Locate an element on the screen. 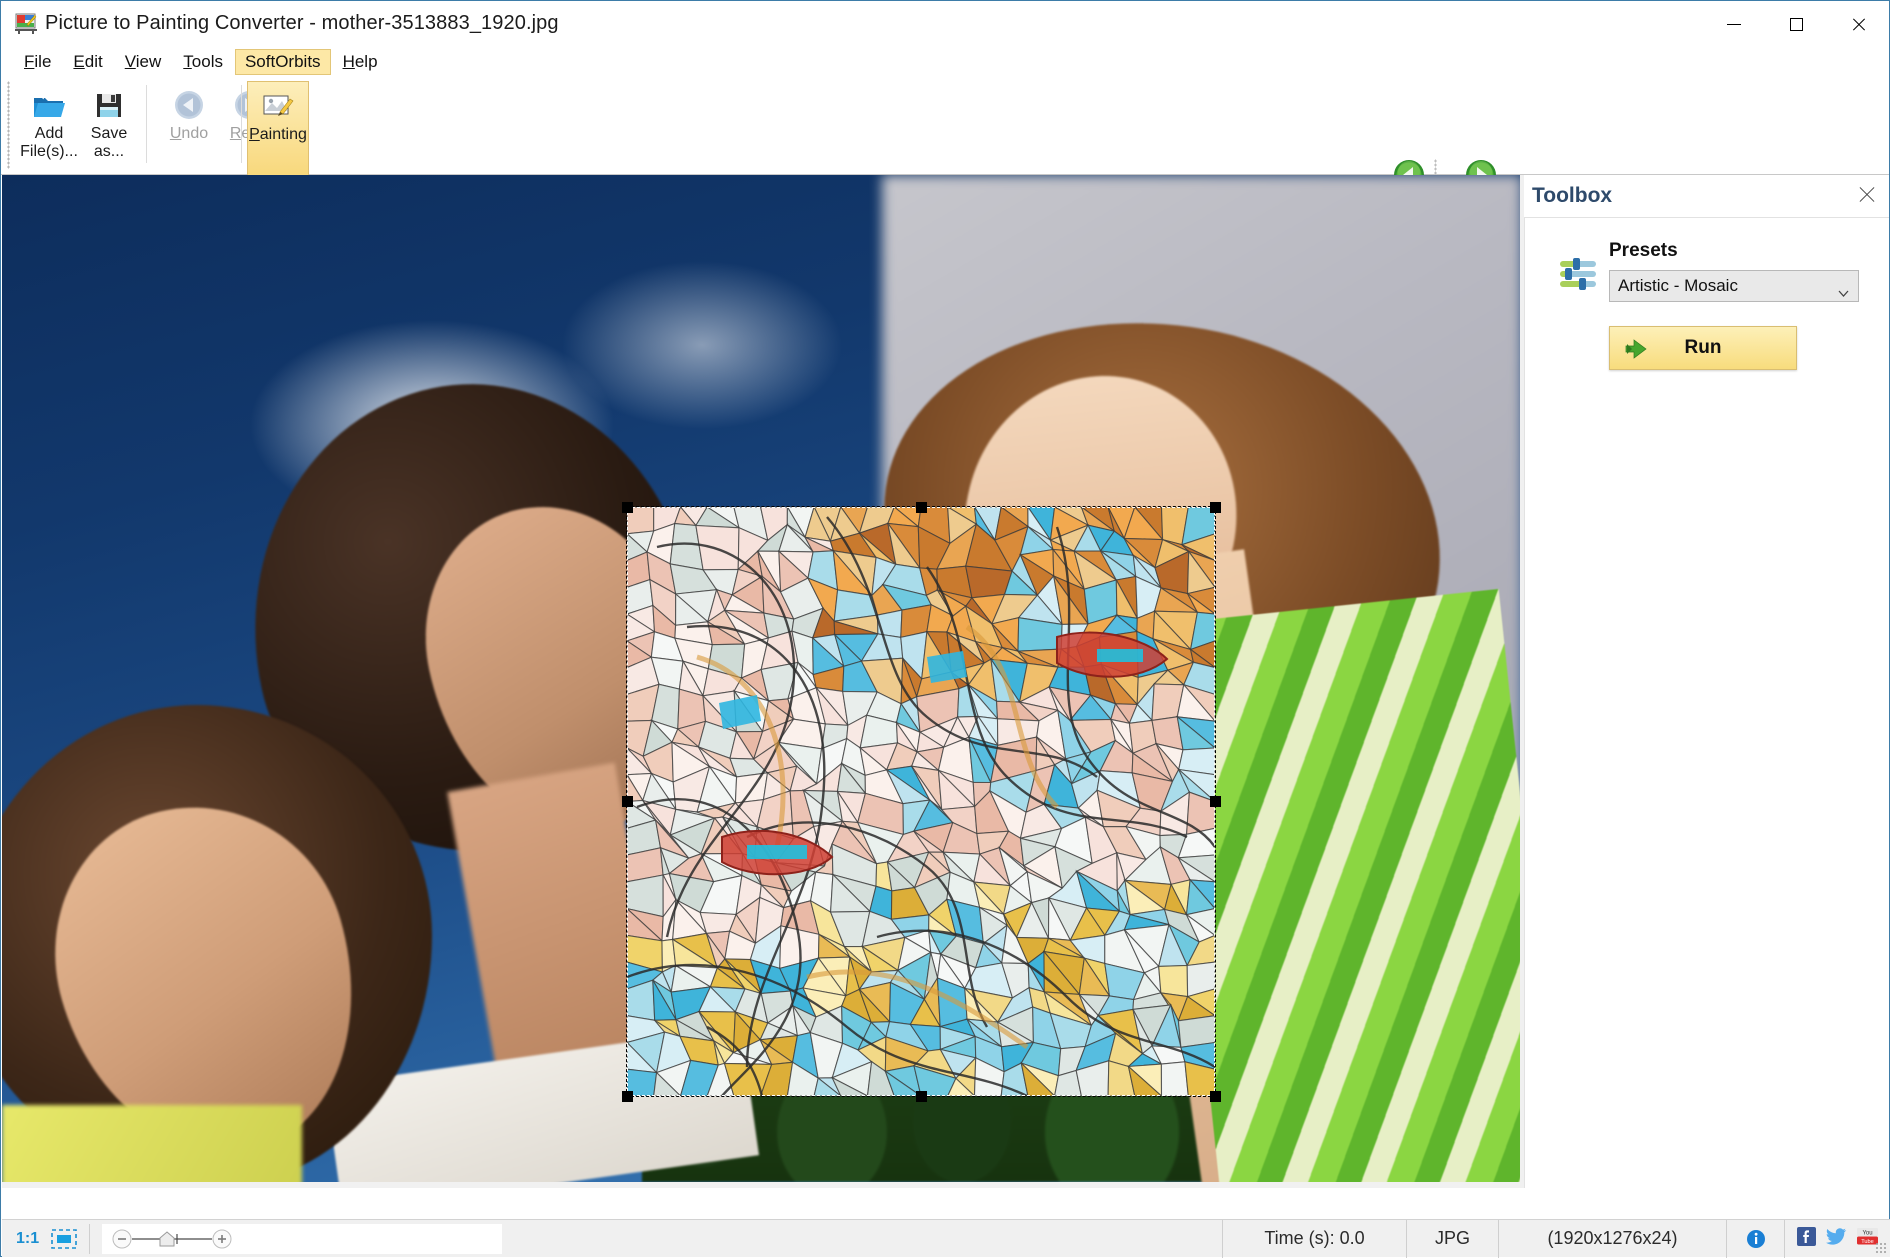  toolbox-close-icon is located at coordinates (1867, 195).